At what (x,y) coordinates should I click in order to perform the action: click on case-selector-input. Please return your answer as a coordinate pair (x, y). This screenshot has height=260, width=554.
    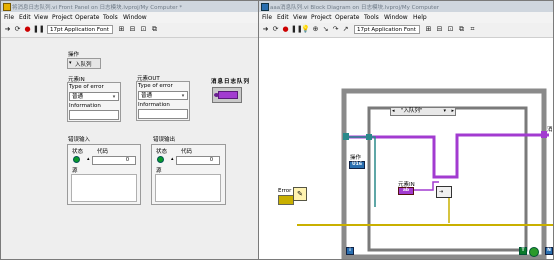
    Looking at the image, I should click on (369, 137).